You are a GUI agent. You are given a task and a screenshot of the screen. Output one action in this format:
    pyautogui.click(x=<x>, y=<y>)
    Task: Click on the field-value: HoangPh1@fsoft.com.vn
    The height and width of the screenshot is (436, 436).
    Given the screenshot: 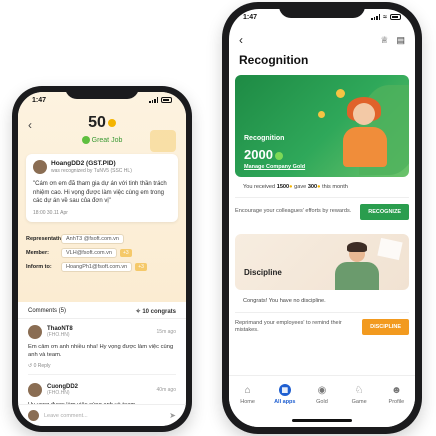 What is the action you would take?
    pyautogui.click(x=97, y=267)
    